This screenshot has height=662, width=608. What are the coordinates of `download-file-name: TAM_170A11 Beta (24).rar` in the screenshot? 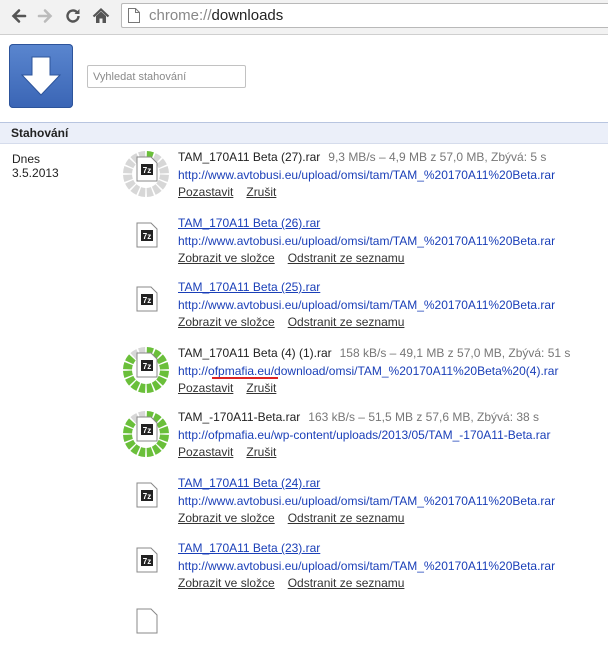 It's located at (249, 483).